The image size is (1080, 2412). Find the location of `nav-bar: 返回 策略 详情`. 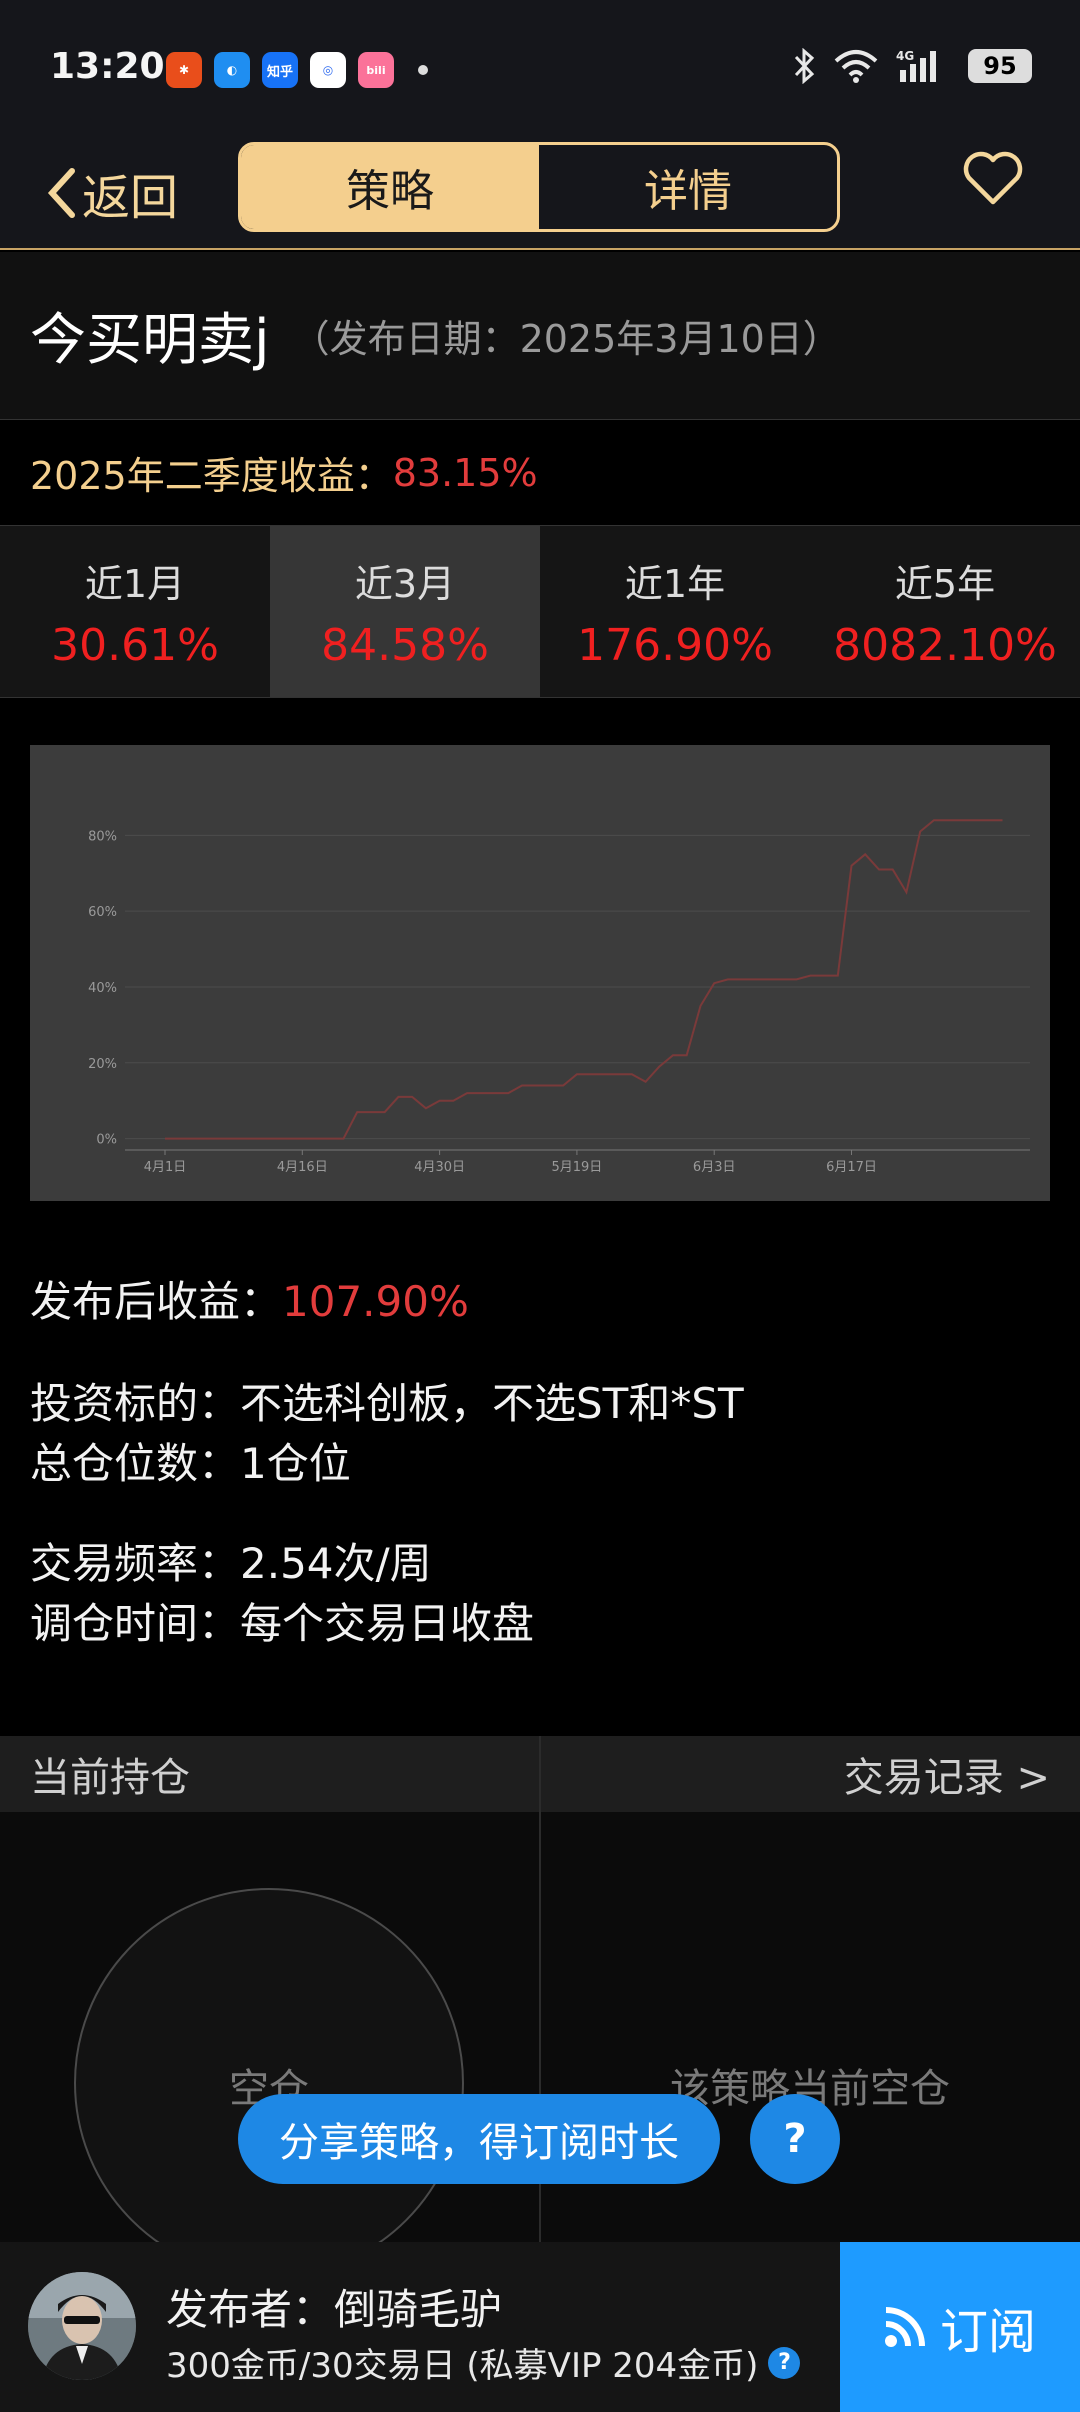

nav-bar: 返回 策略 详情 is located at coordinates (540, 185).